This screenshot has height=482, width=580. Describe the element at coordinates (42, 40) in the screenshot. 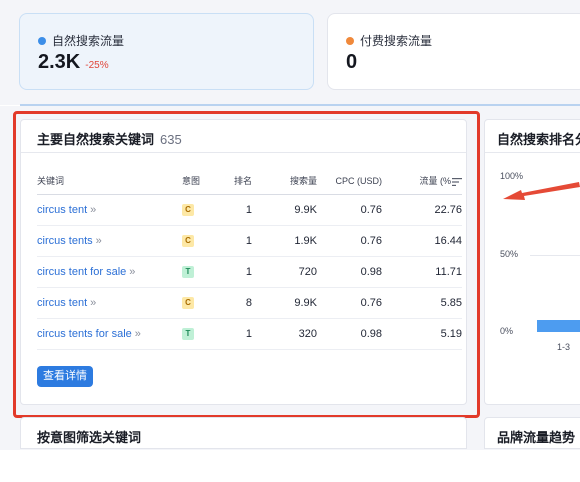

I see `organic-dot-icon` at that location.